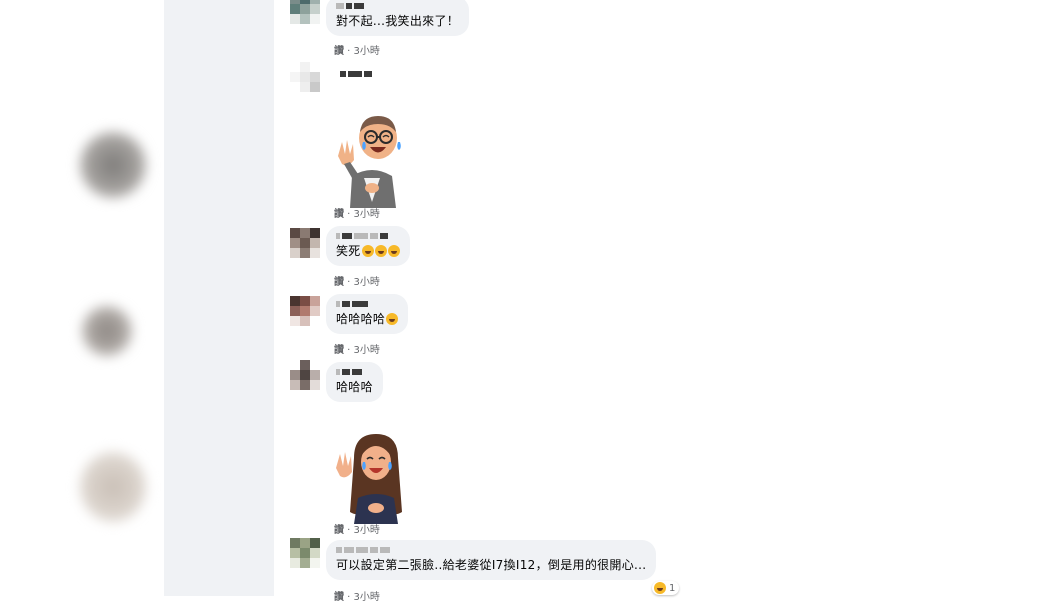  Describe the element at coordinates (660, 588) in the screenshot. I see `haha-reaction-icon` at that location.